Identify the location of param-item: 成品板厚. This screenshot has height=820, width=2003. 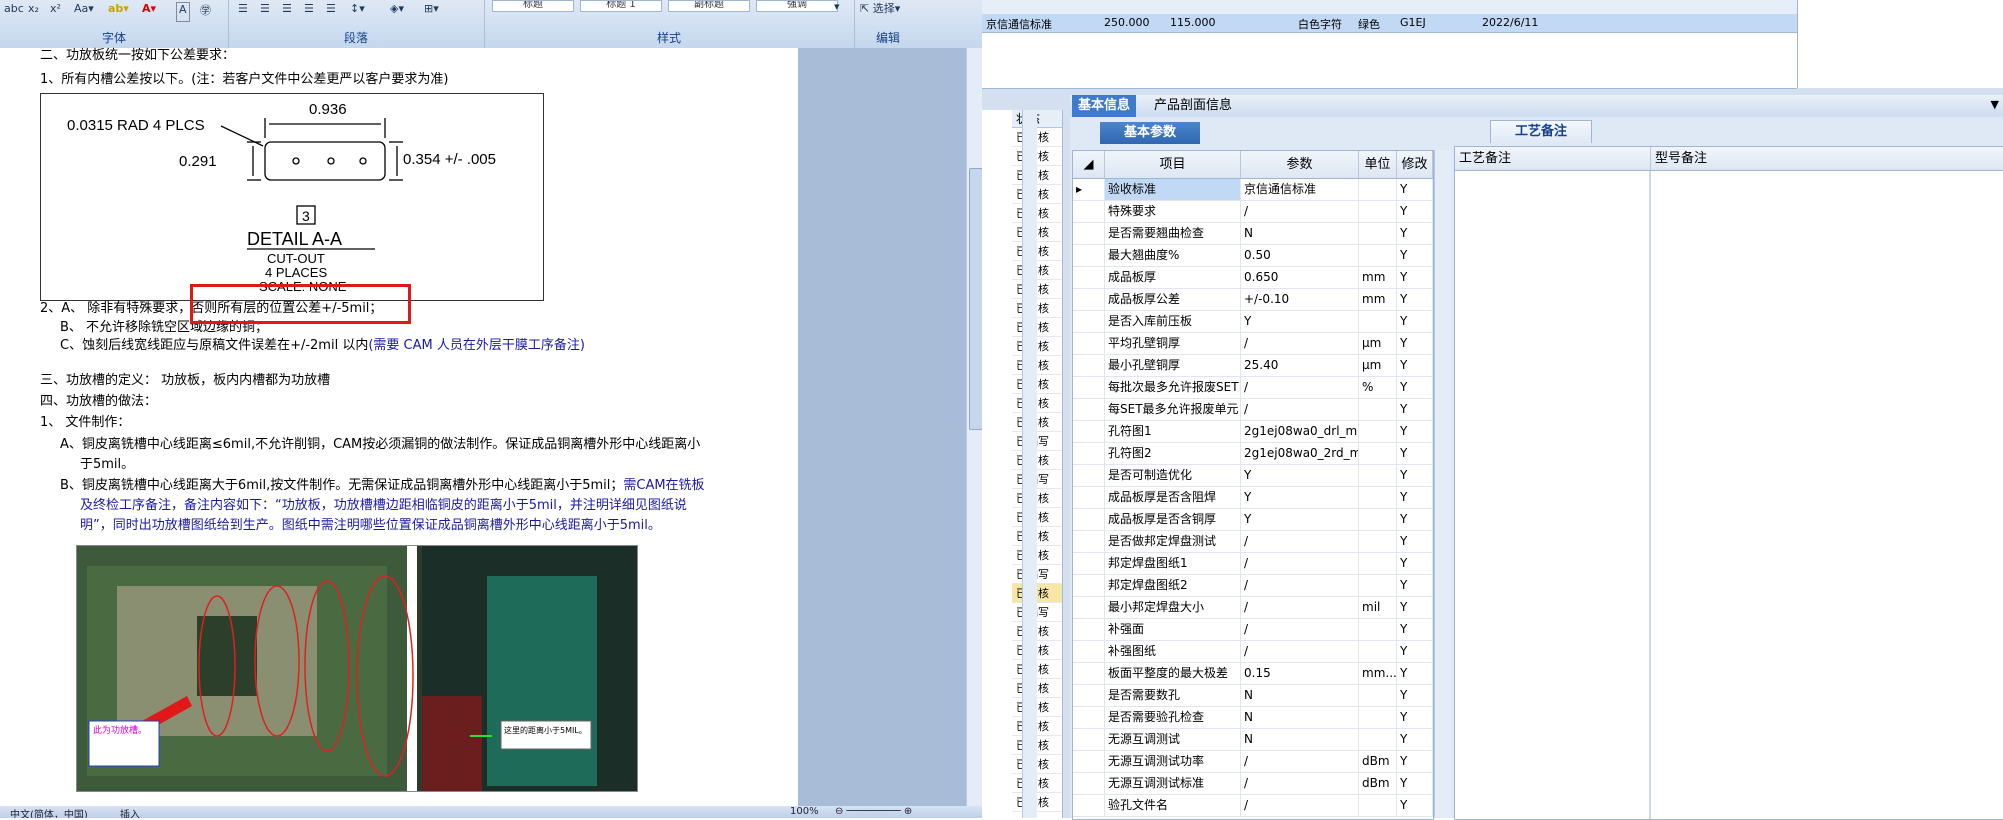
(1173, 277).